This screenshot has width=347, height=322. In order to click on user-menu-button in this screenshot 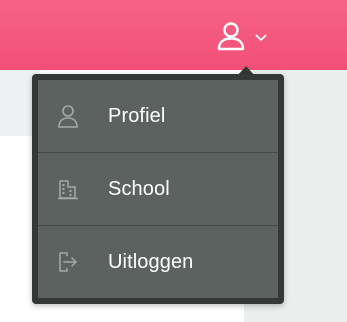, I will do `click(251, 36)`.